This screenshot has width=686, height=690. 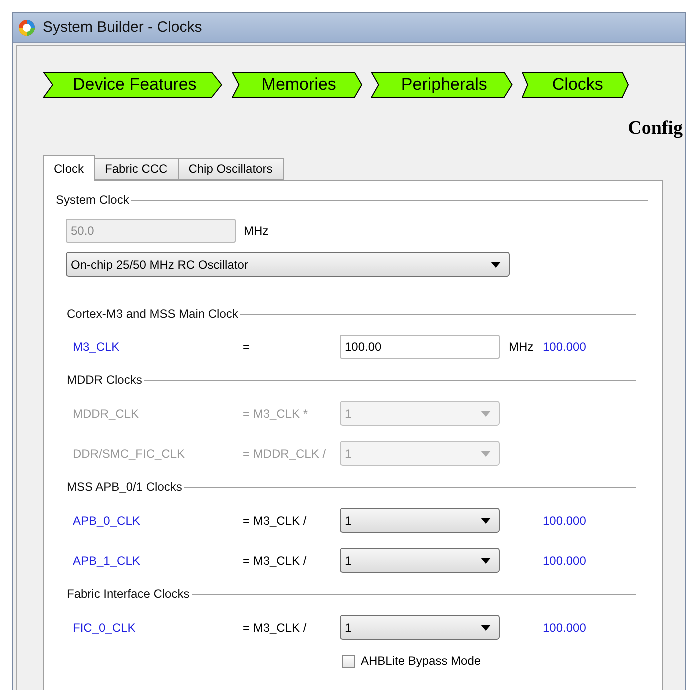 What do you see at coordinates (106, 413) in the screenshot?
I see `clock-name: MDDR_CLK` at bounding box center [106, 413].